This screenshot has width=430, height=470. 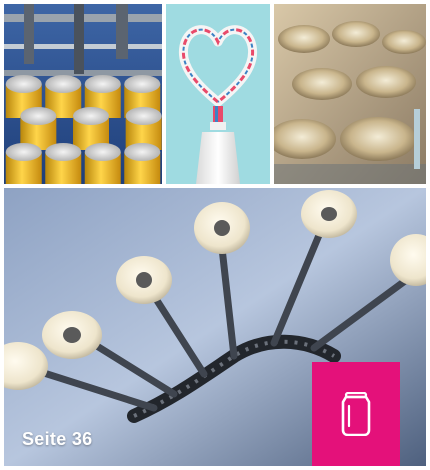 What do you see at coordinates (57, 439) in the screenshot?
I see `page-reference-caption: Seite 36` at bounding box center [57, 439].